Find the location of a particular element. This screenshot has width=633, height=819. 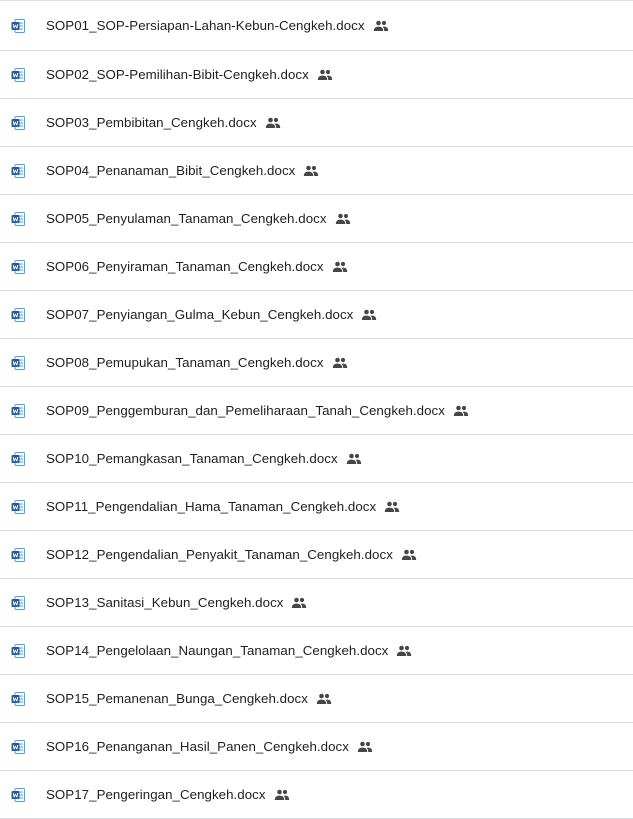

file-row: SOP04_Penanaman_Bibit_Cengkeh.docx is located at coordinates (316, 171).